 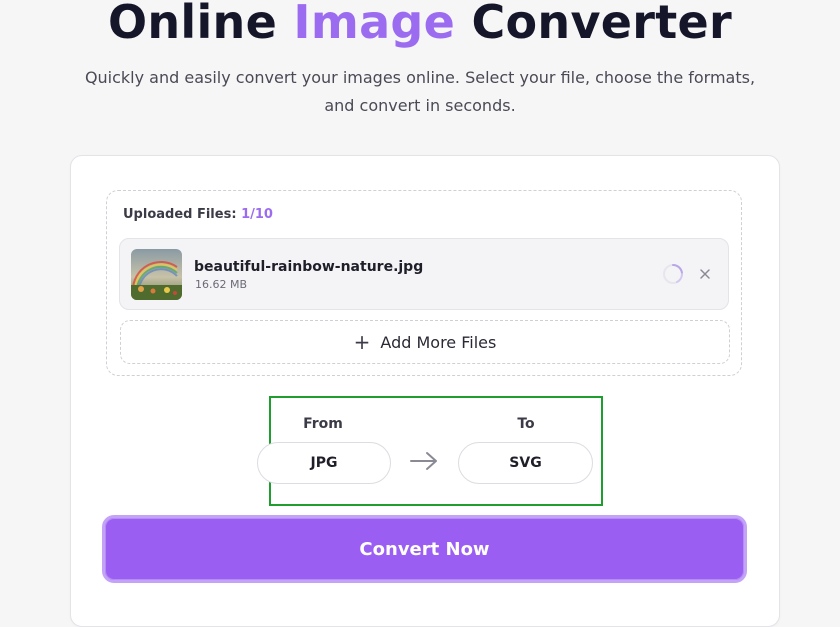 I want to click on from-format-select: JPG, so click(x=324, y=463).